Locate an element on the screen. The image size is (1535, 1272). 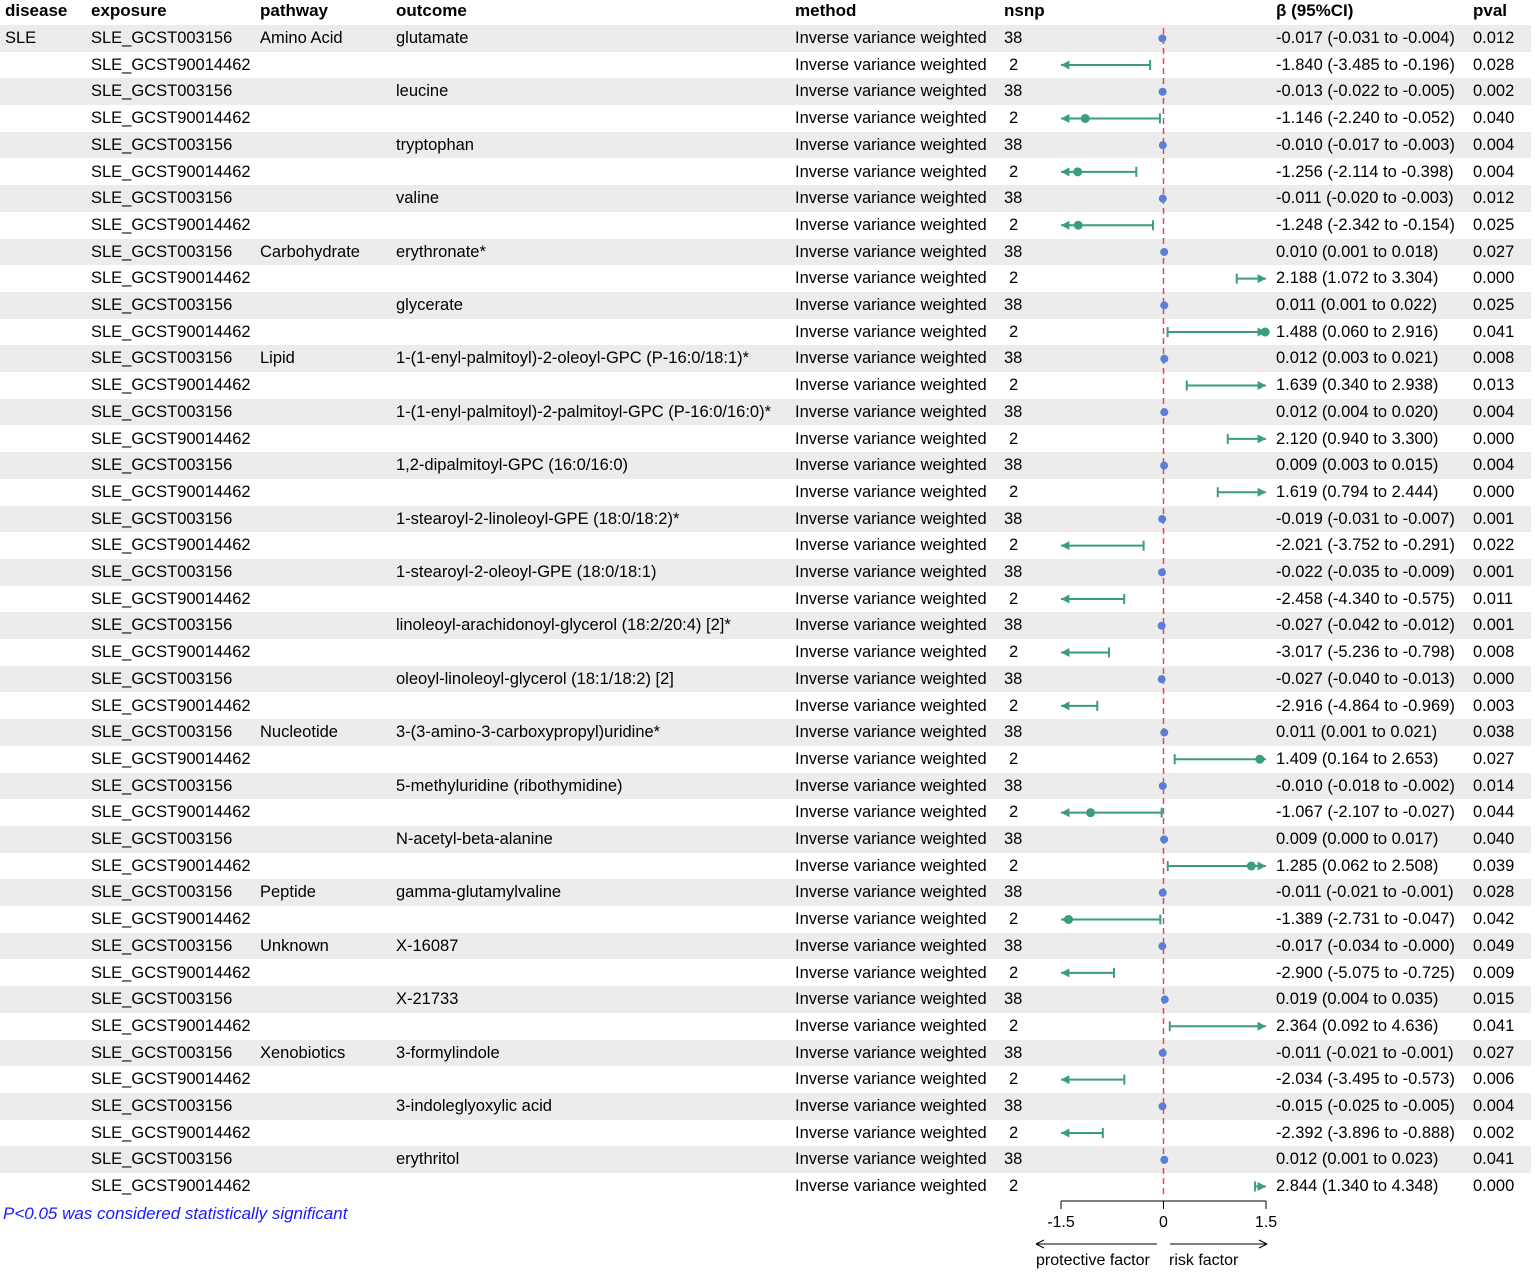
x-tick-label: -1.5 is located at coordinates (1061, 1222).